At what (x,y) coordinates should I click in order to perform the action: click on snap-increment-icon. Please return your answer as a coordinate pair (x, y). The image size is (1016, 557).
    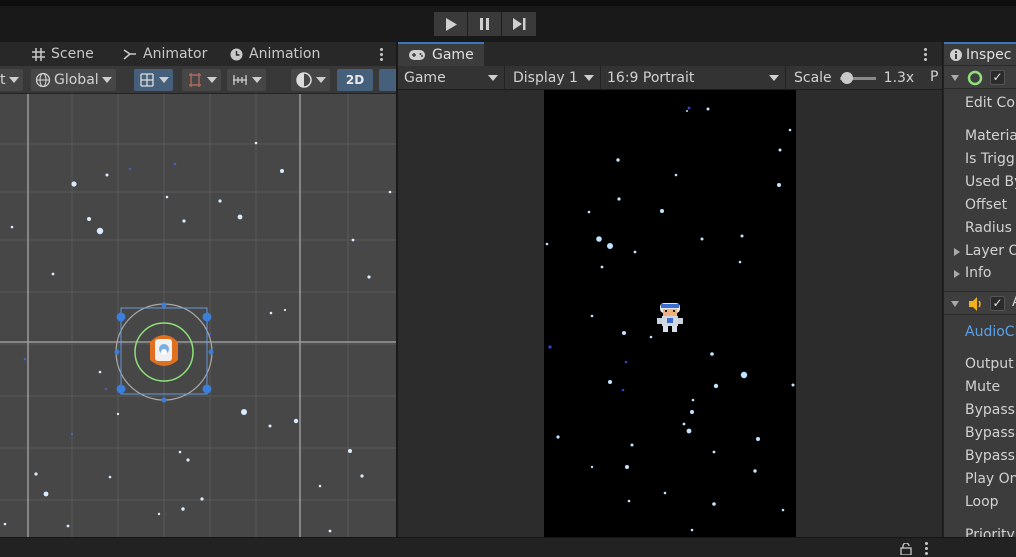
    Looking at the image, I should click on (195, 80).